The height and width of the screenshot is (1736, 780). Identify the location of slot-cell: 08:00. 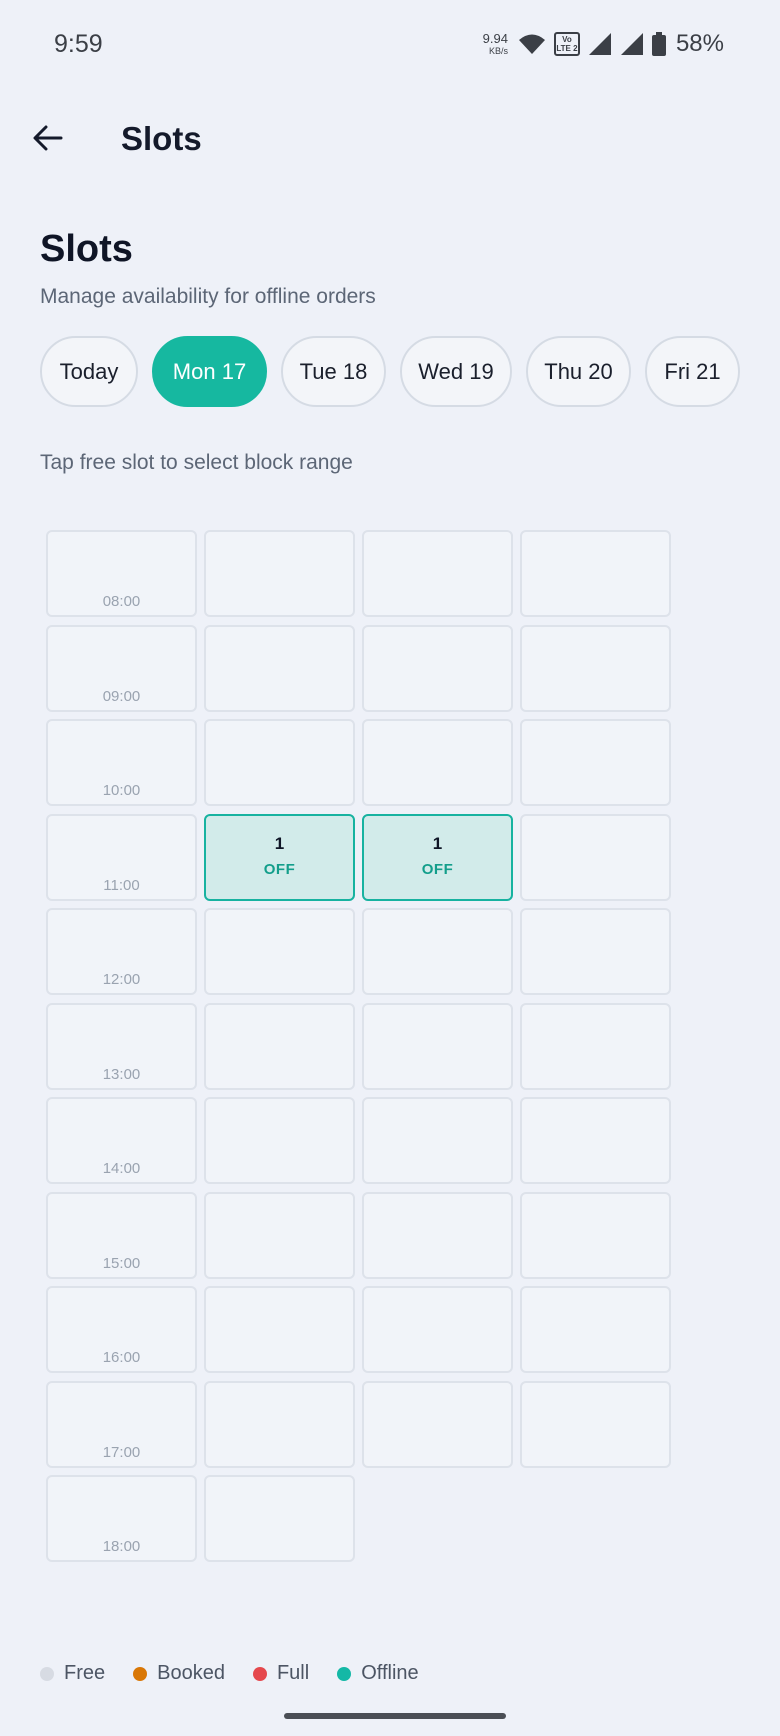
(121, 573).